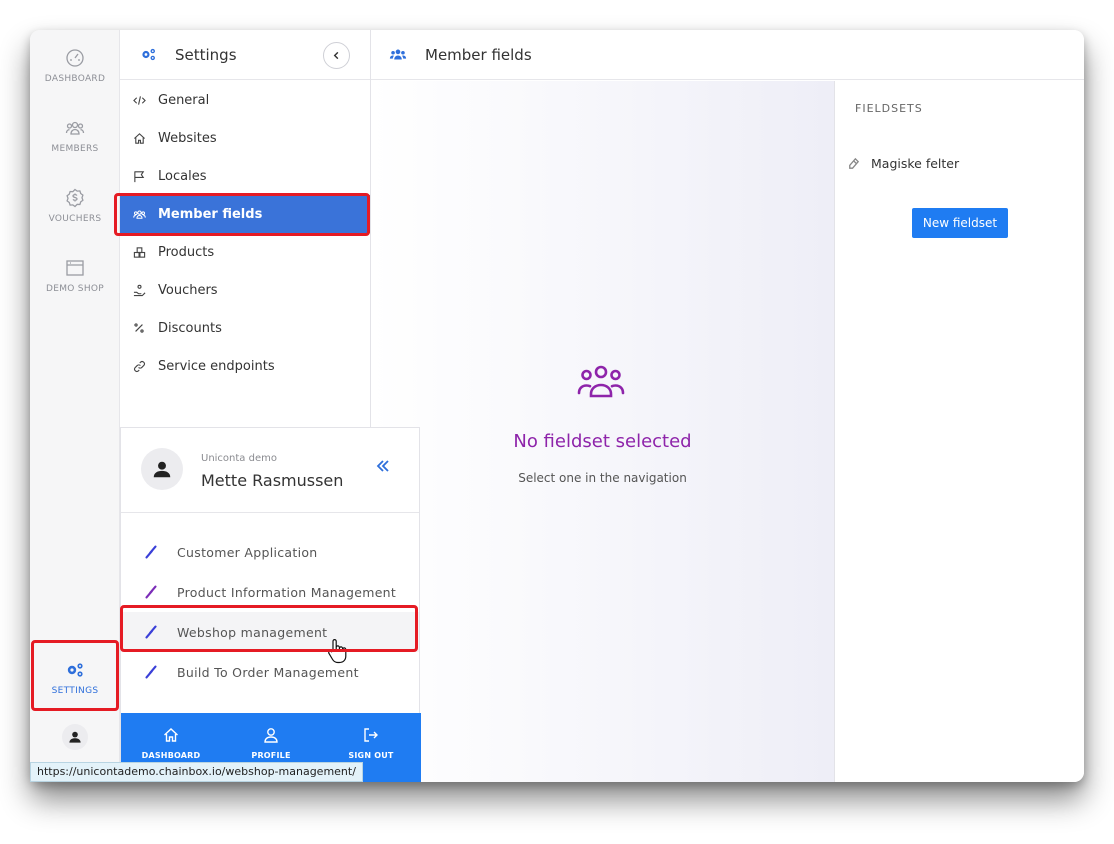 This screenshot has height=844, width=1114. I want to click on nav-item-label: Service endpoints, so click(216, 366).